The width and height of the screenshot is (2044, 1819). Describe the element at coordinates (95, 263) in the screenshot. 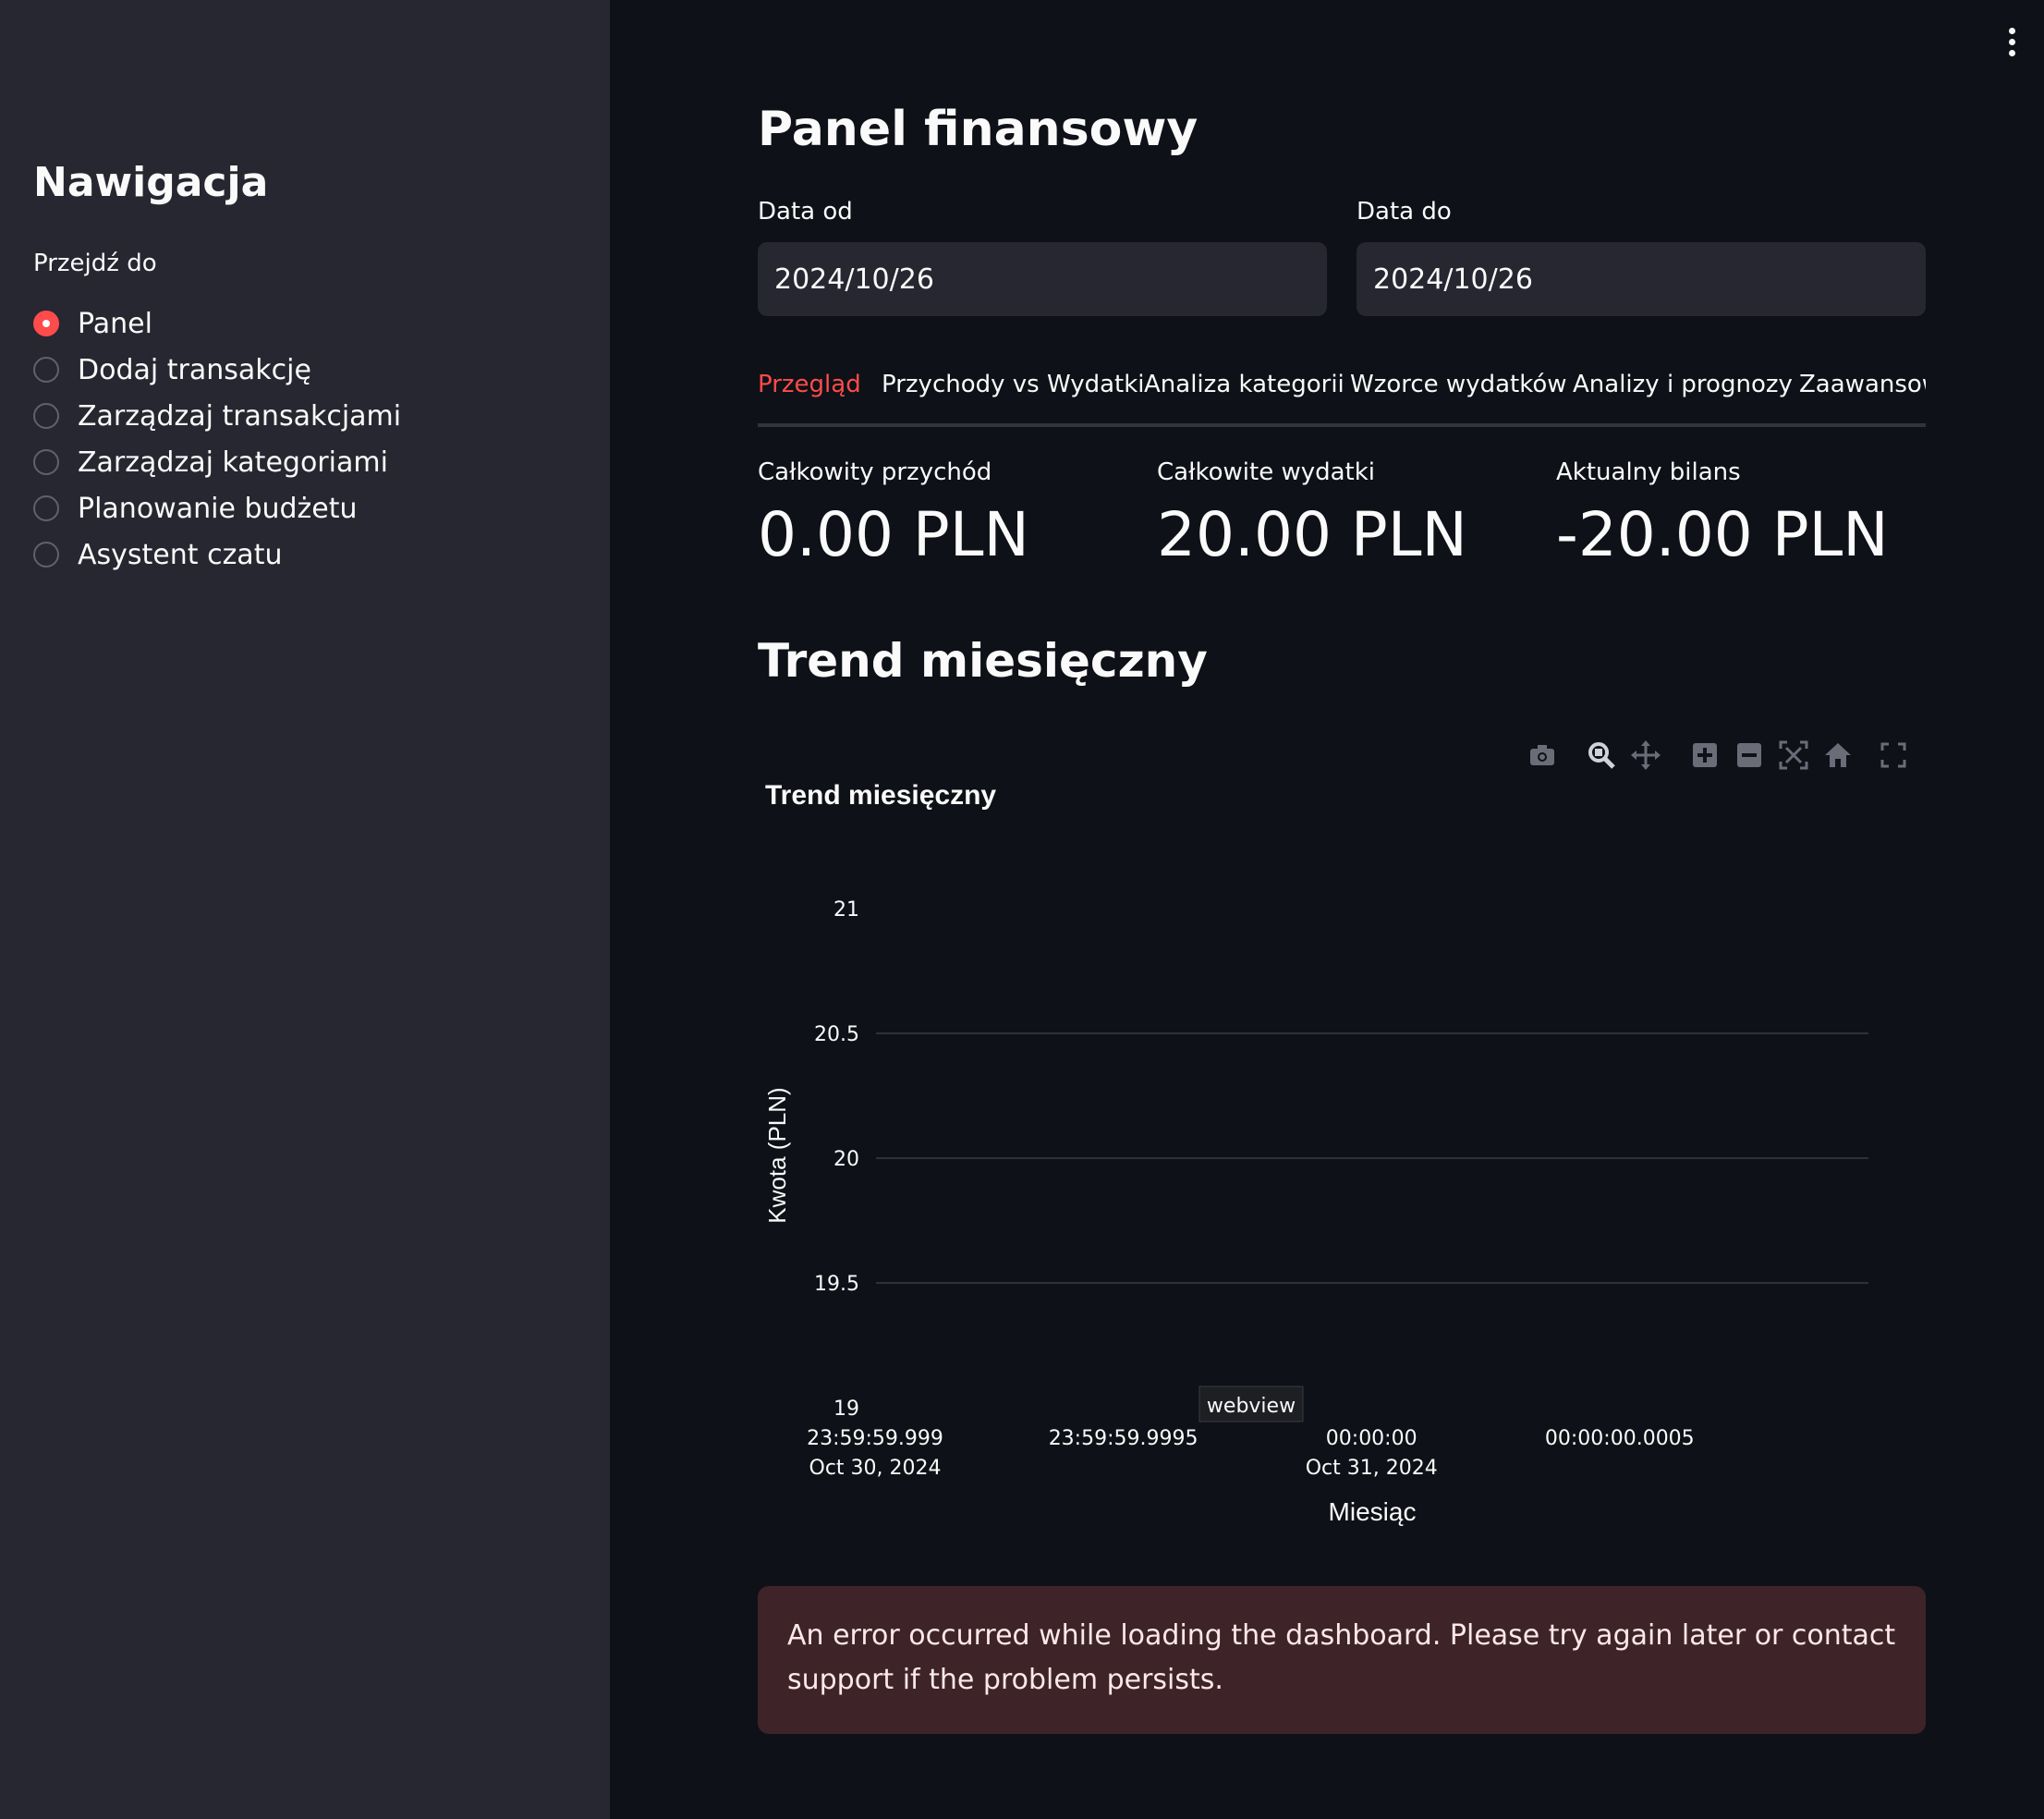

I see `navigation-radio-label: Przejdź do` at that location.